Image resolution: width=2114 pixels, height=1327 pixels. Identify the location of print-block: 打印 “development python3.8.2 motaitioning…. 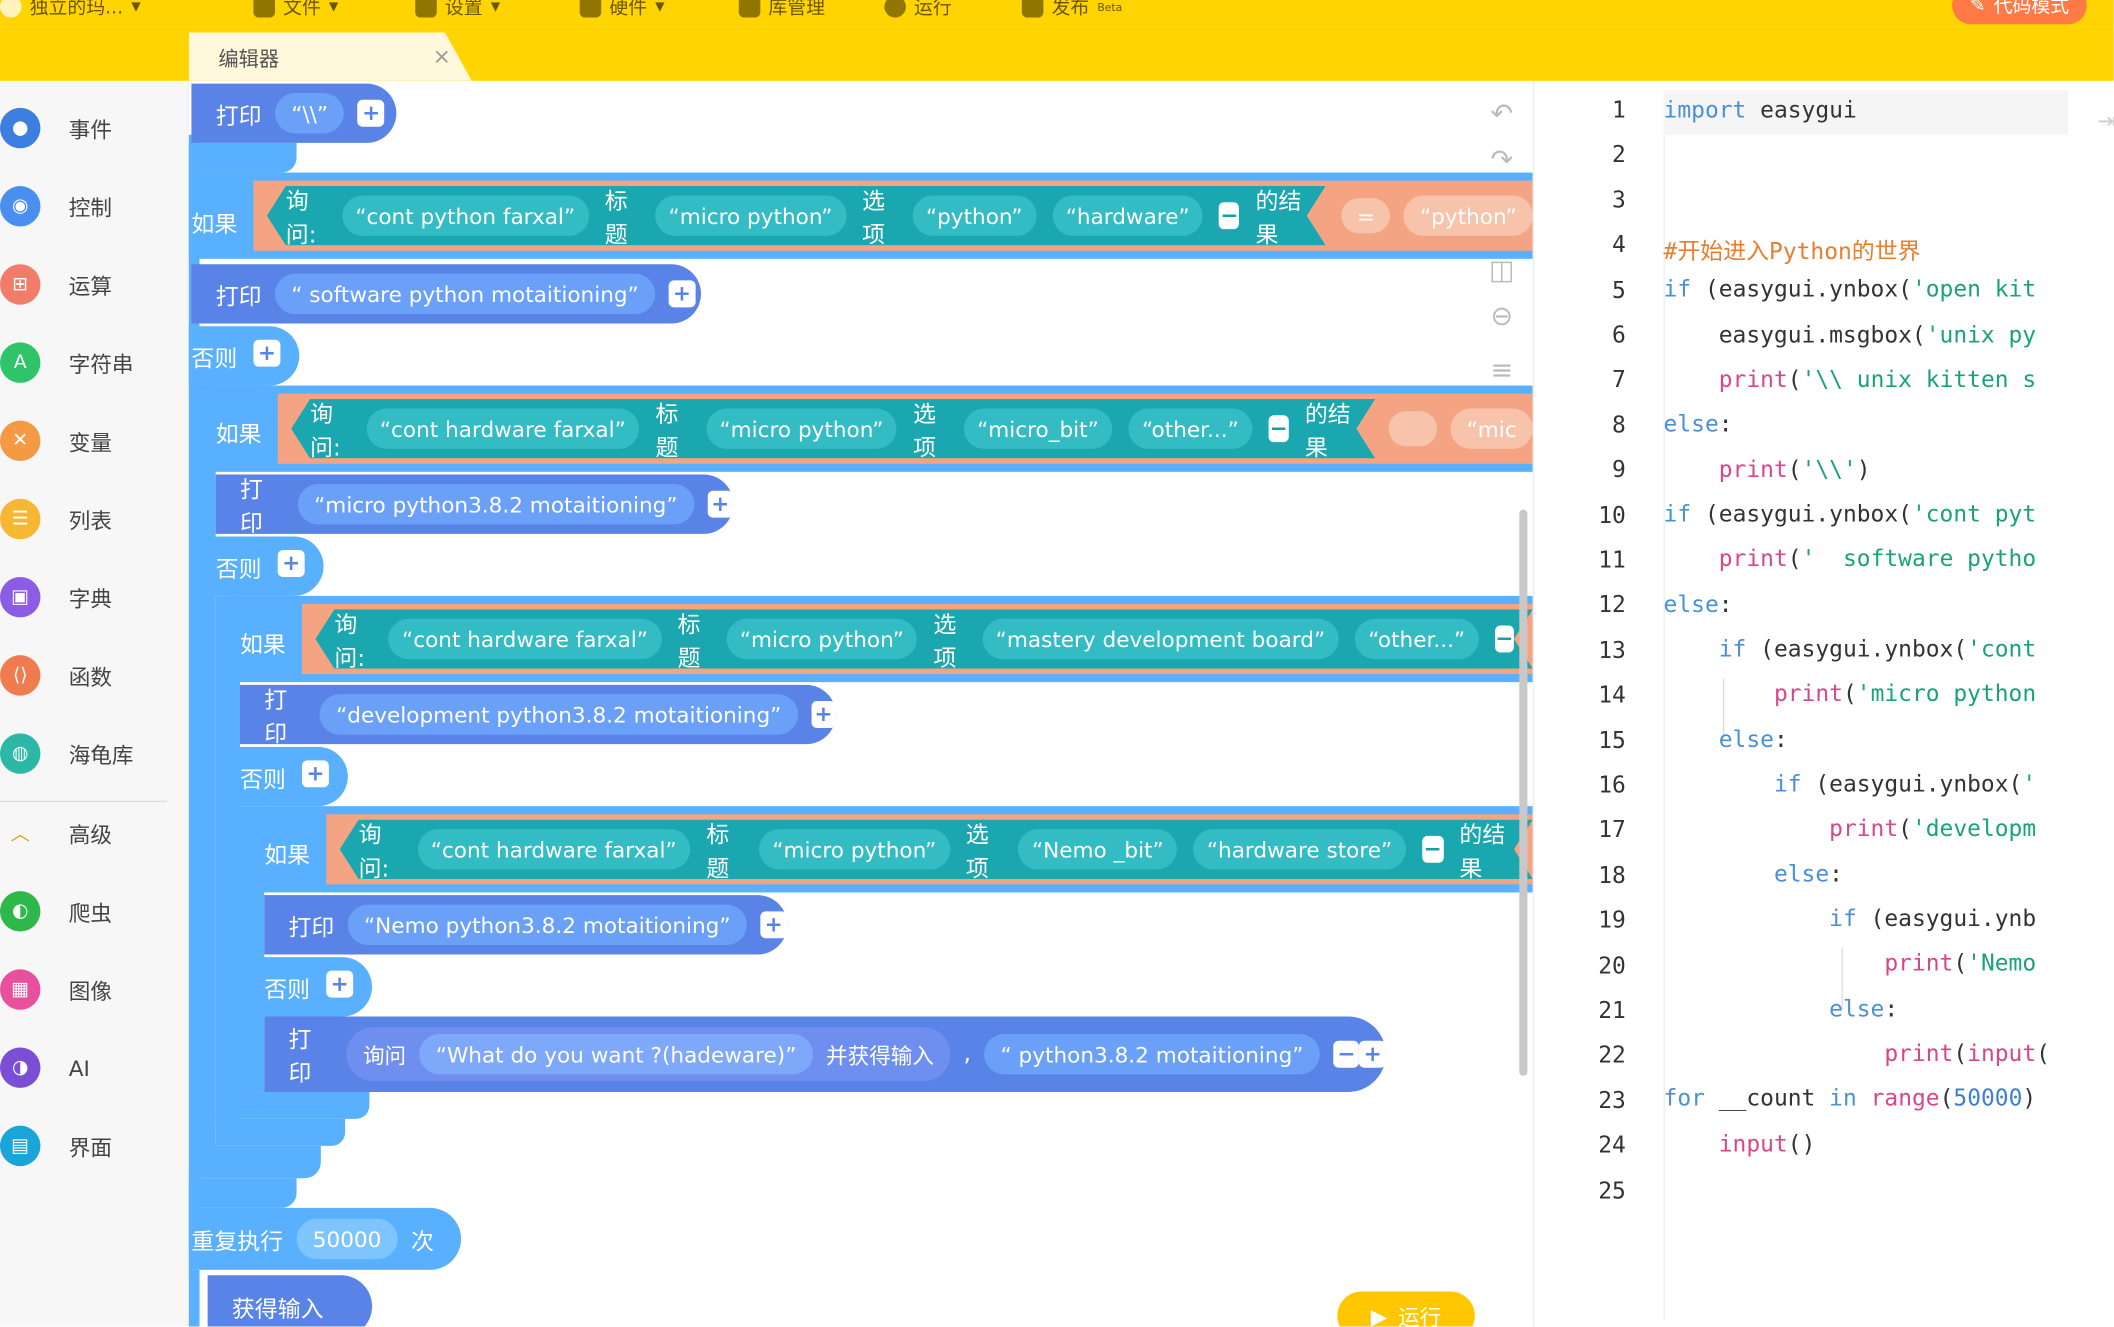
(537, 716).